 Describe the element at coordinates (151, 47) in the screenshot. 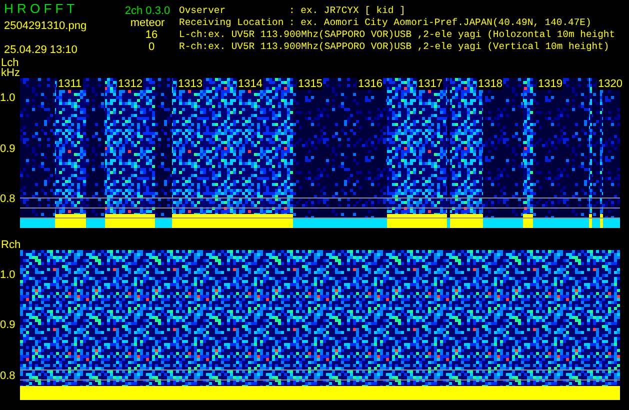

I see `meteor-count: 0` at that location.